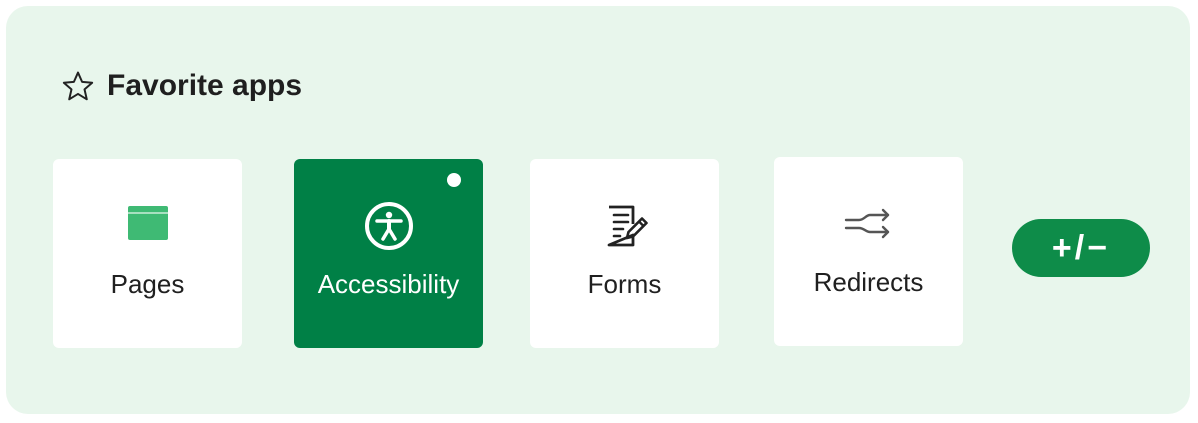 The width and height of the screenshot is (1198, 423). What do you see at coordinates (627, 226) in the screenshot?
I see `forms-icon` at bounding box center [627, 226].